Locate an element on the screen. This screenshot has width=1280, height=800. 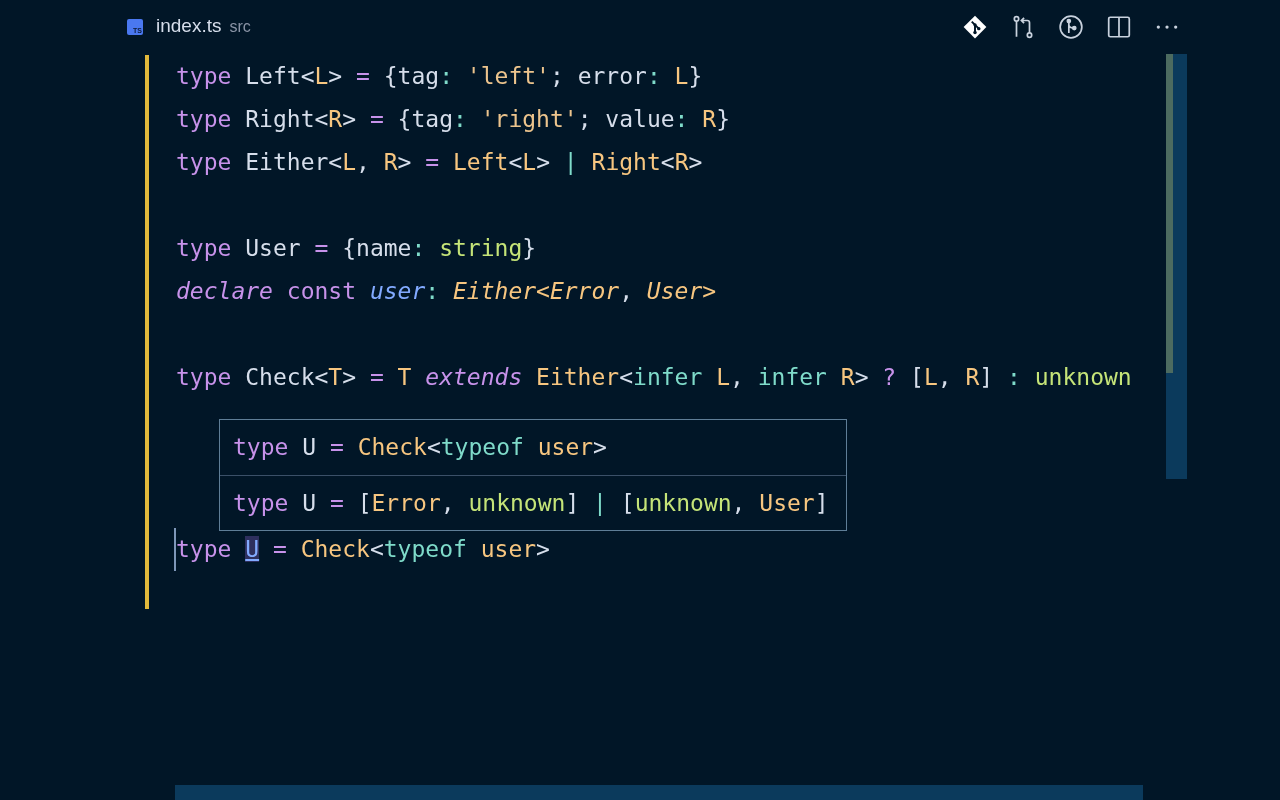
scrollbar-thumb is located at coordinates (1169, 213).